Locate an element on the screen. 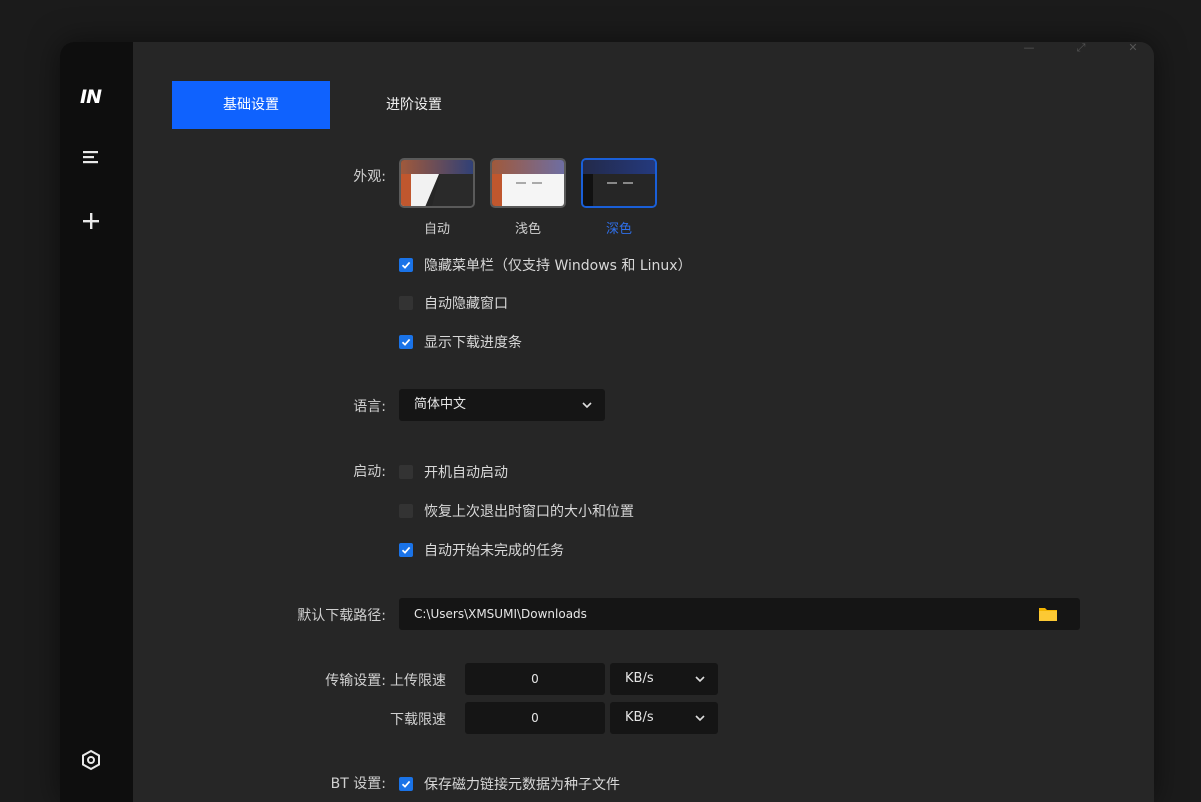 The height and width of the screenshot is (802, 1201). show-progress-checkbox is located at coordinates (406, 342).